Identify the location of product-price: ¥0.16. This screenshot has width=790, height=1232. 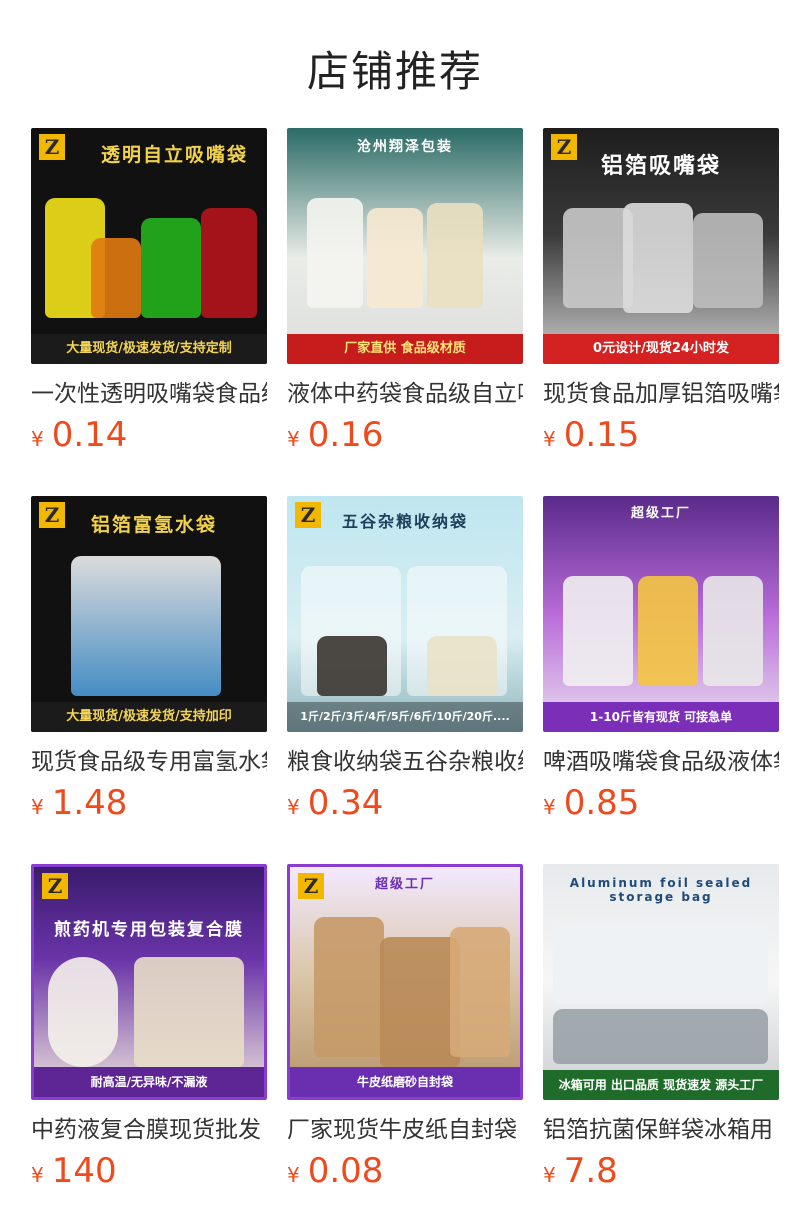
(405, 435).